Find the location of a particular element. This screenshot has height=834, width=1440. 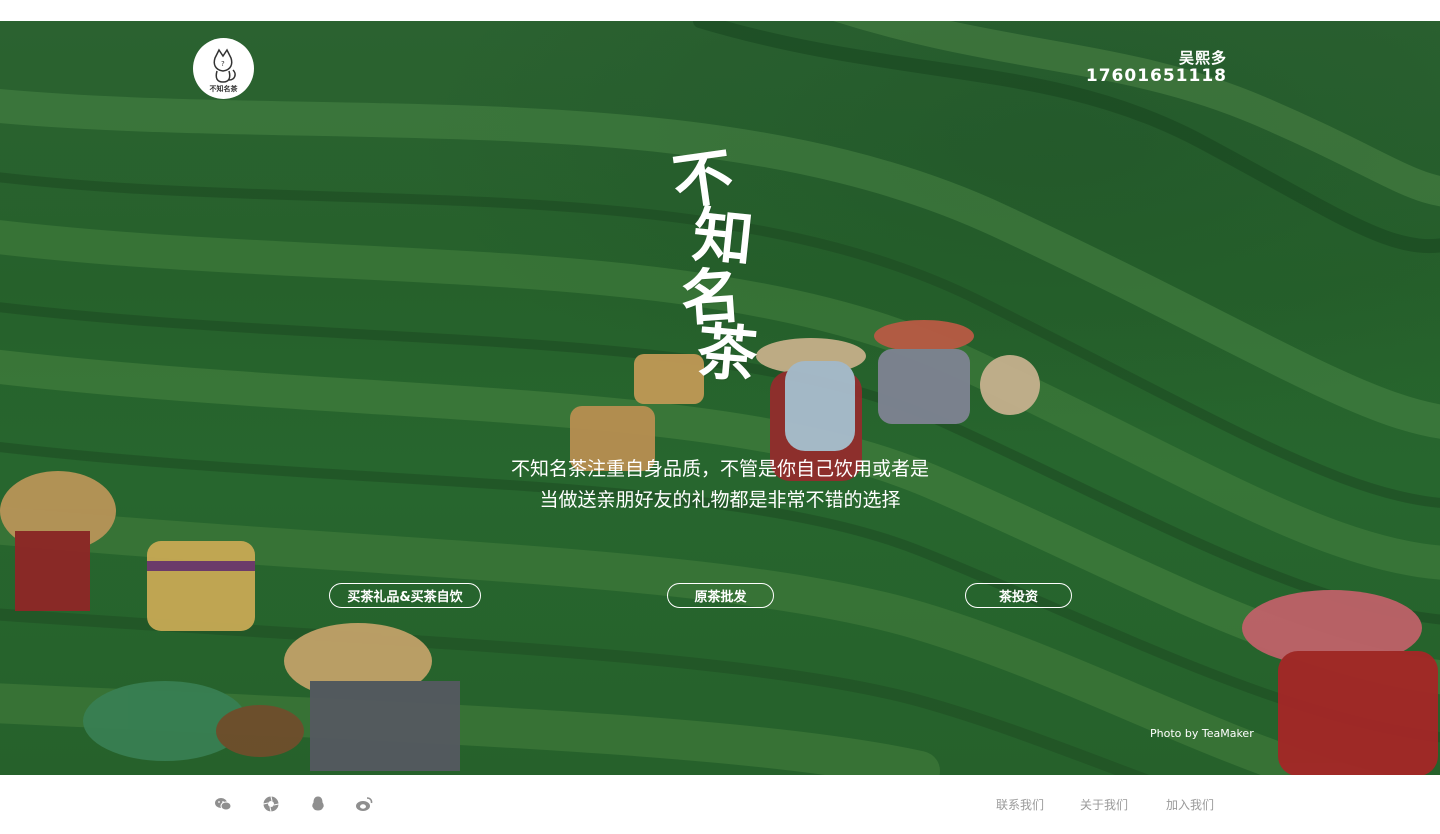

wholesale-button: 原茶批发 is located at coordinates (720, 595).